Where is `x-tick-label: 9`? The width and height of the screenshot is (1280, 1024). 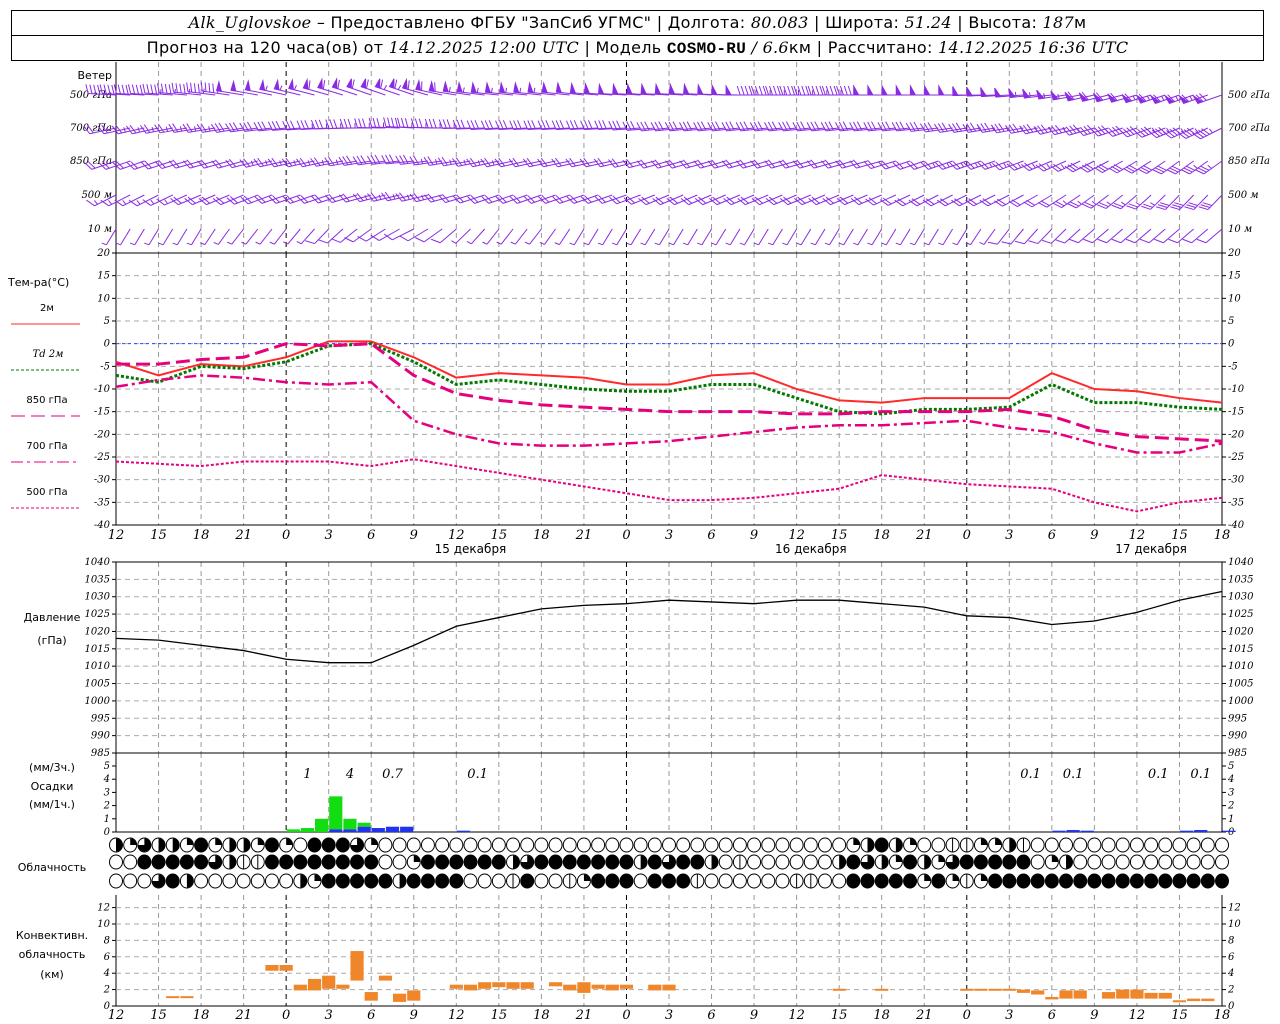
x-tick-label: 9 is located at coordinates (1094, 535).